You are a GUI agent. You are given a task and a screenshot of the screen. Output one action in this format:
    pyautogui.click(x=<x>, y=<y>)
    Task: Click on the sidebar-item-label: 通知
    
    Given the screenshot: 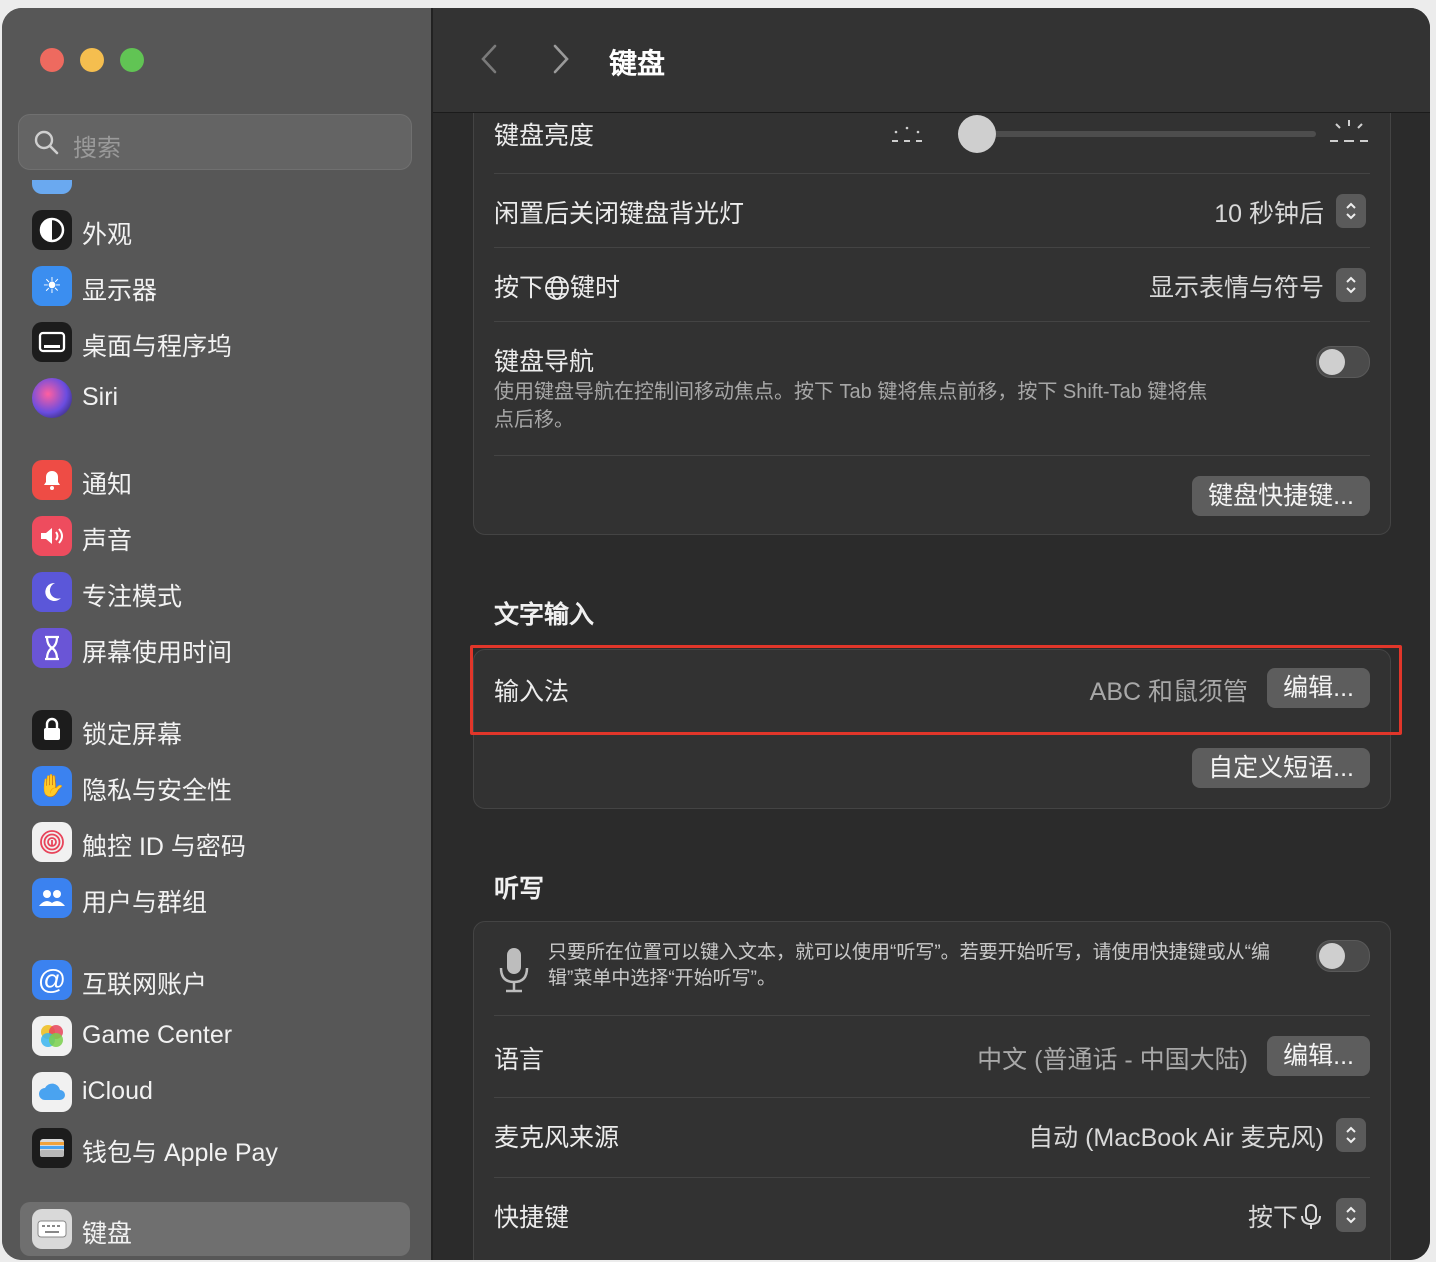 What is the action you would take?
    pyautogui.click(x=107, y=485)
    